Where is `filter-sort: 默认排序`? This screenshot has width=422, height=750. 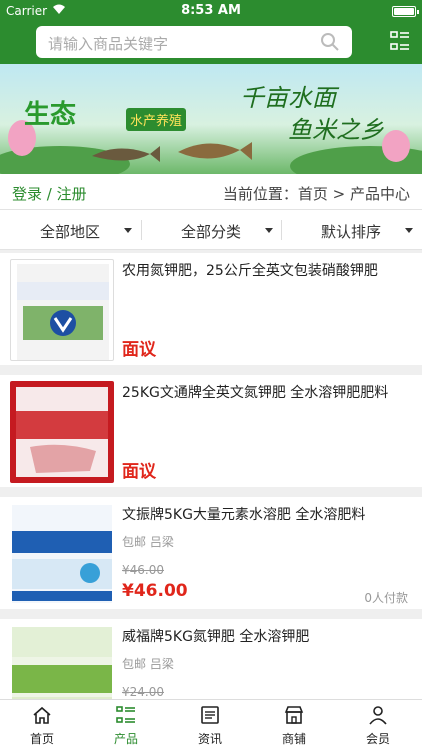
filter-sort: 默认排序 is located at coordinates (351, 230).